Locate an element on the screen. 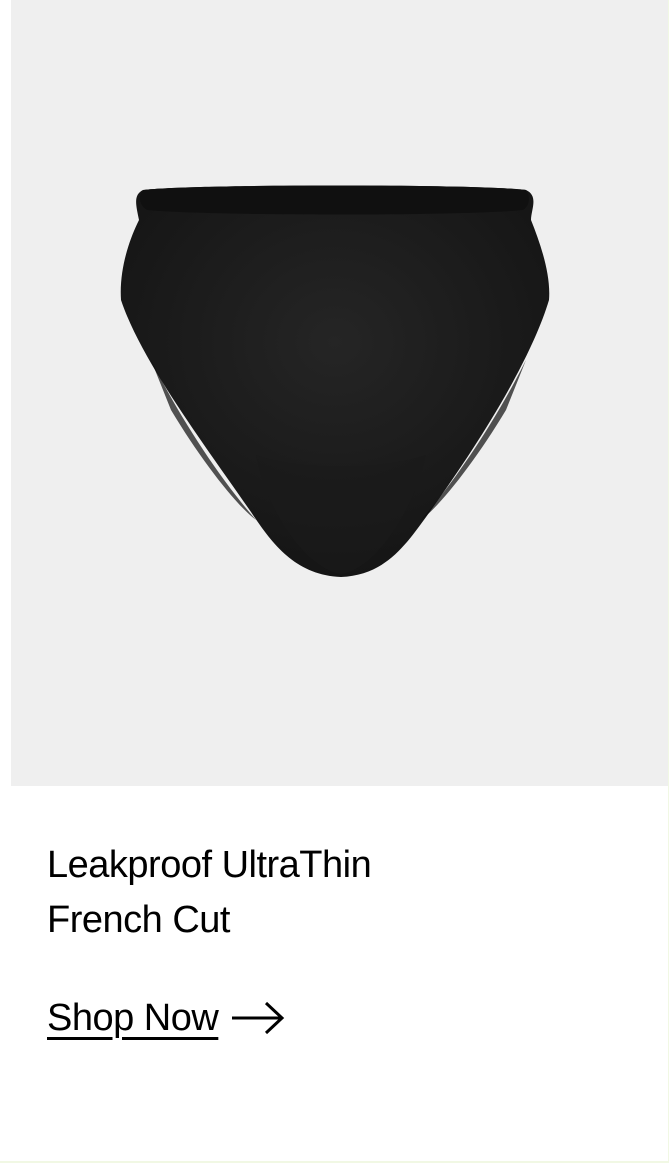  arrow-right-icon is located at coordinates (258, 1018).